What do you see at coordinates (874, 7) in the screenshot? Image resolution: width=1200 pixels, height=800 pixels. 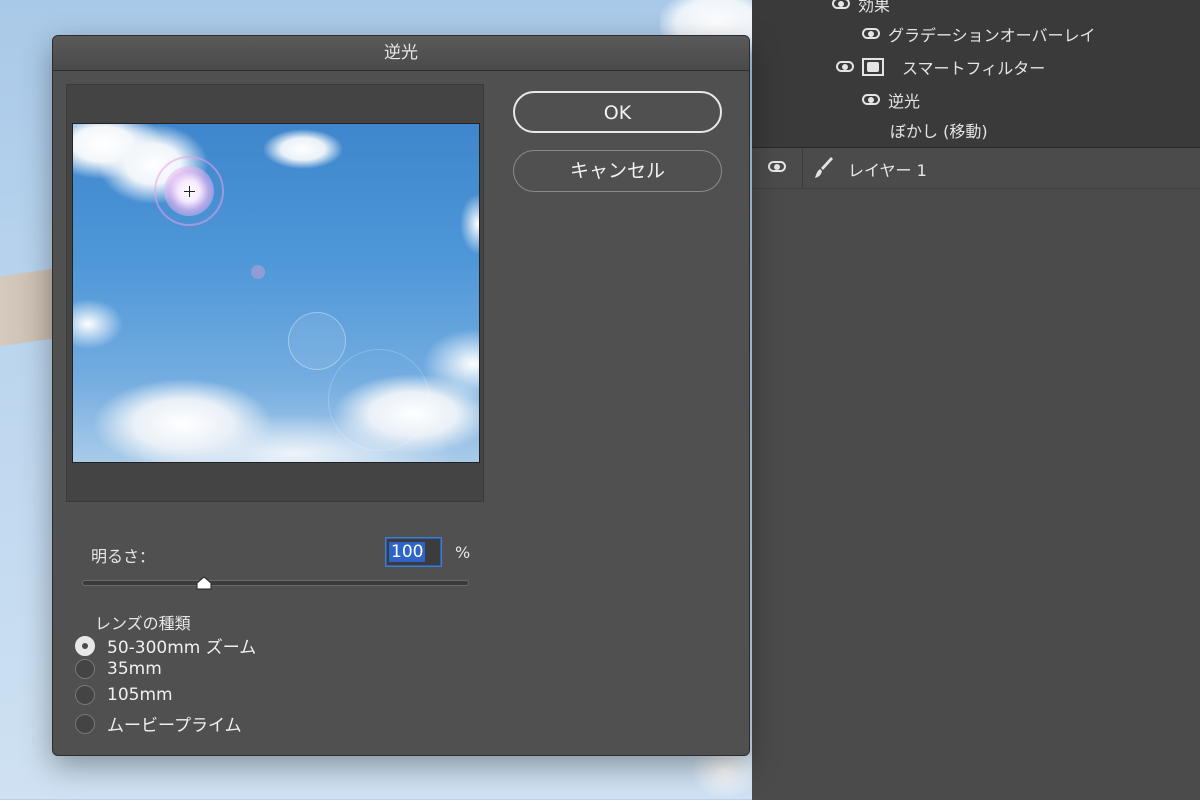 I see `effects-label: 効果` at bounding box center [874, 7].